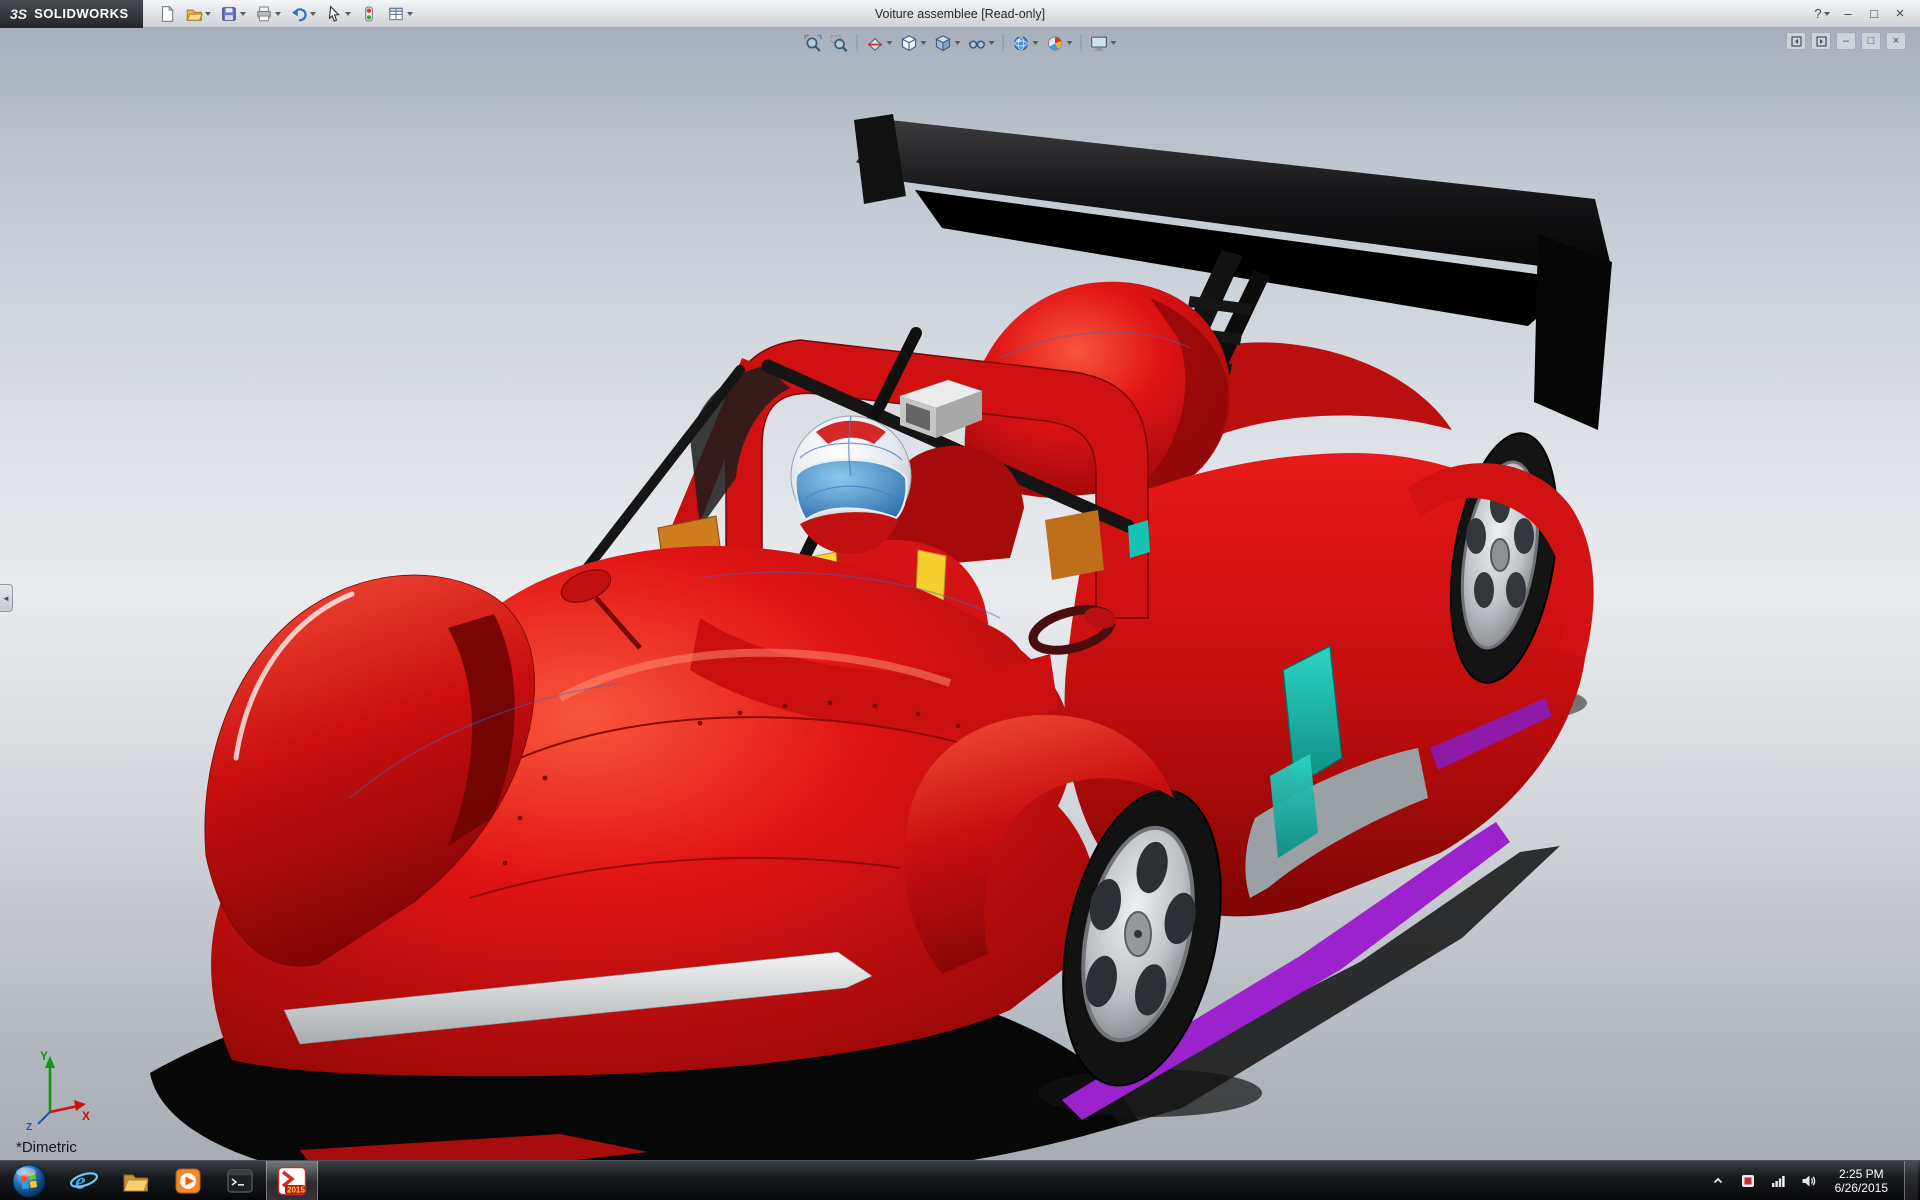 The height and width of the screenshot is (1200, 1920). What do you see at coordinates (29, 1127) in the screenshot?
I see `triad-z-label: Z` at bounding box center [29, 1127].